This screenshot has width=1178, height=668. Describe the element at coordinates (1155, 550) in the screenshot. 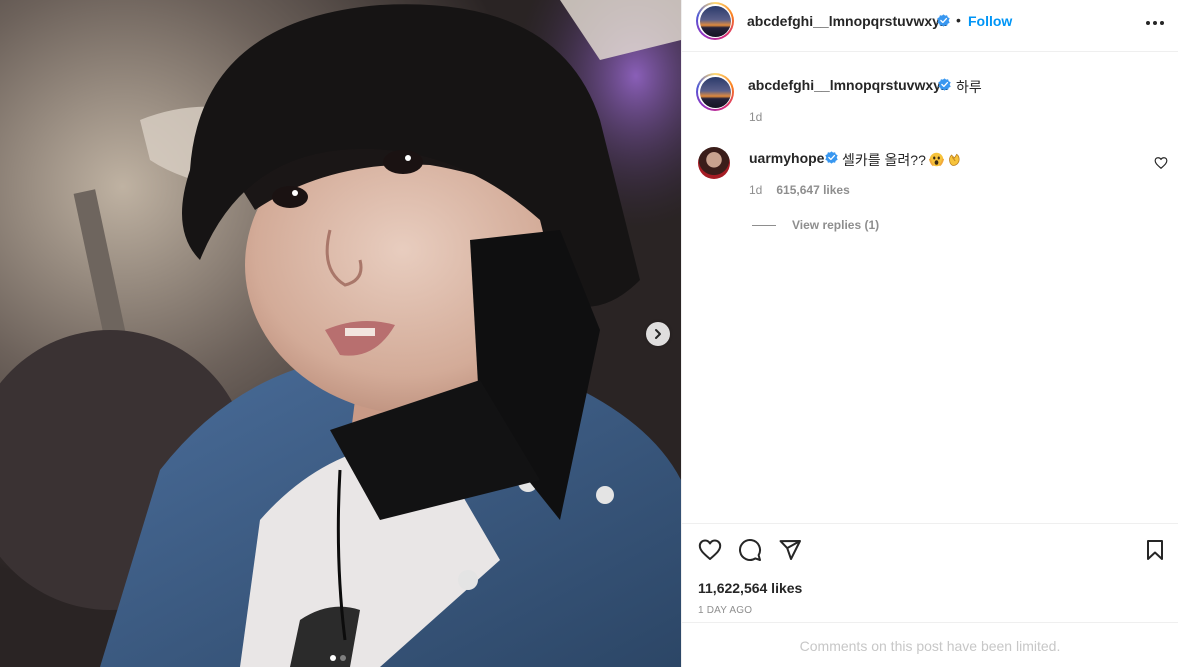

I see `bookmark-icon` at that location.